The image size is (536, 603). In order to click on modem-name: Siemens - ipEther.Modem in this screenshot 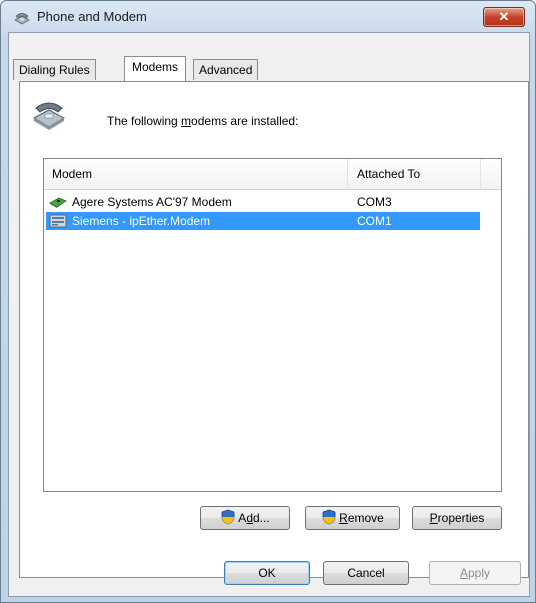, I will do `click(141, 221)`.